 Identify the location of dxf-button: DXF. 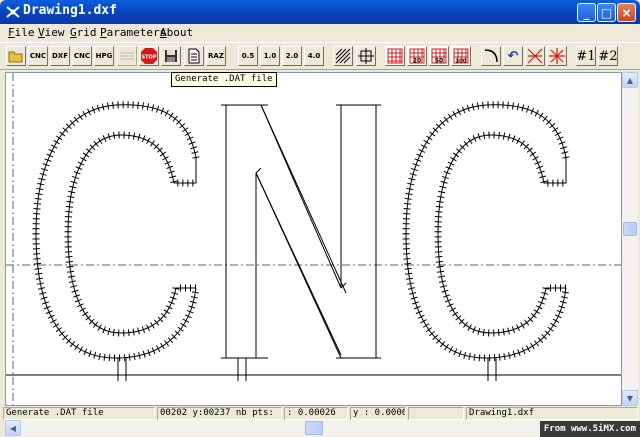
(60, 56).